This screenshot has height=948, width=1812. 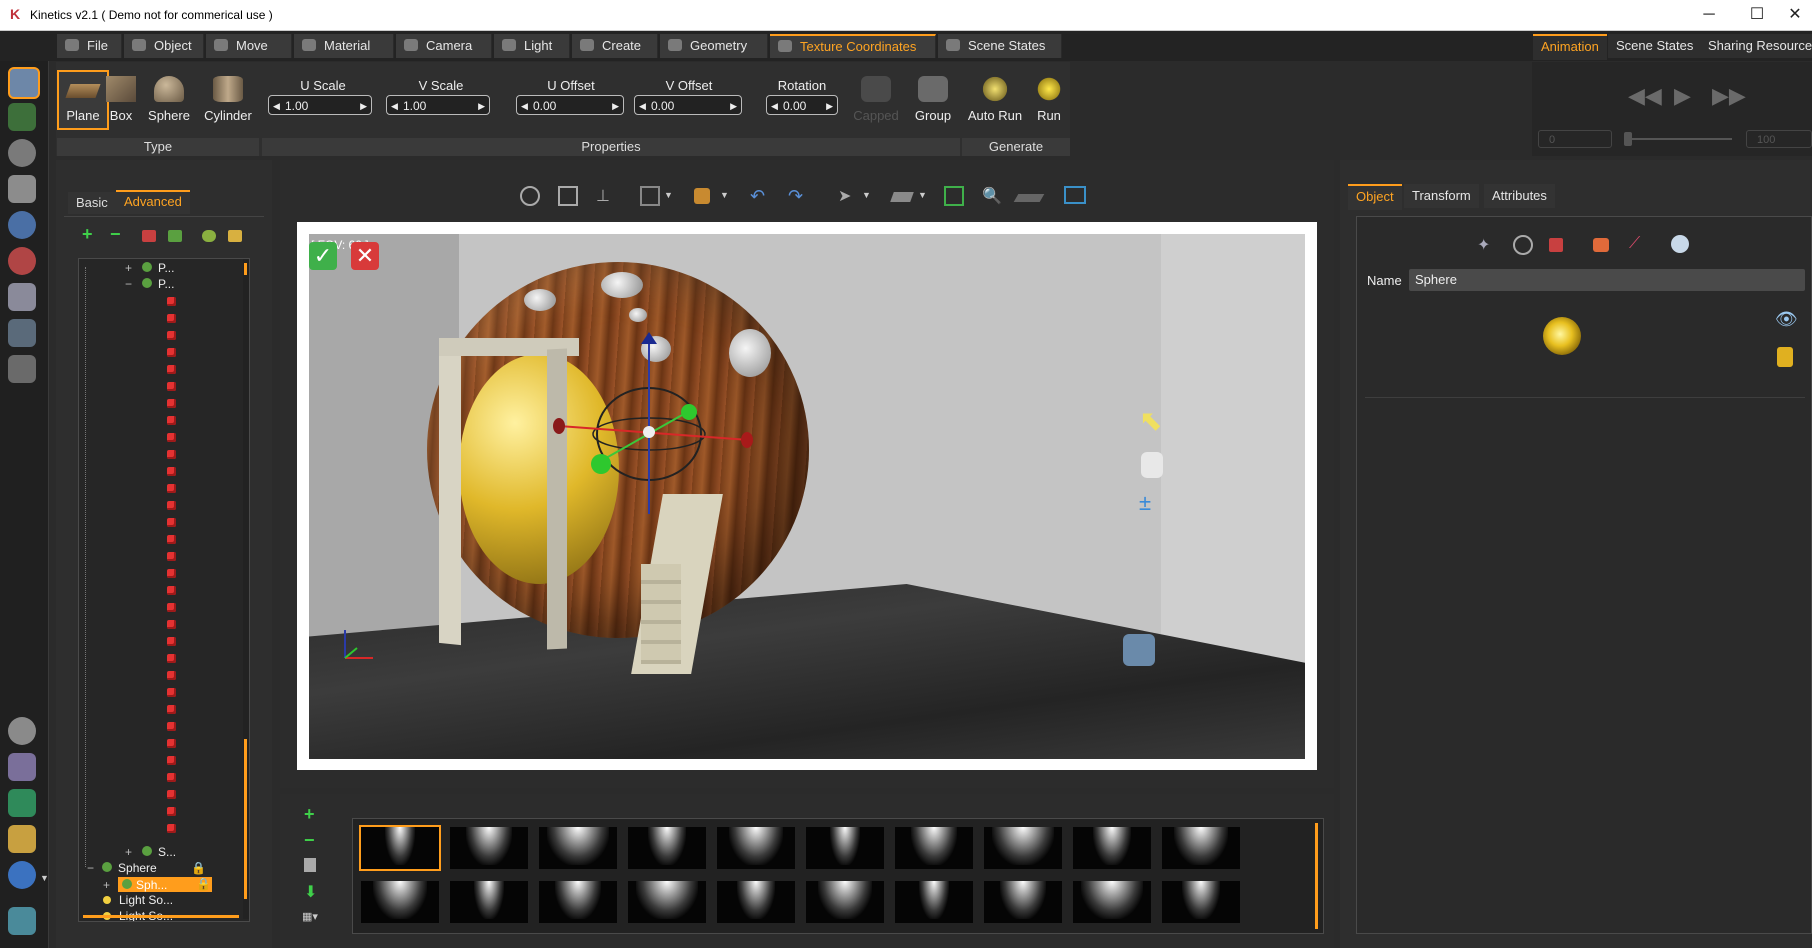 I want to click on download-preset-icon: ⬇, so click(x=310, y=892).